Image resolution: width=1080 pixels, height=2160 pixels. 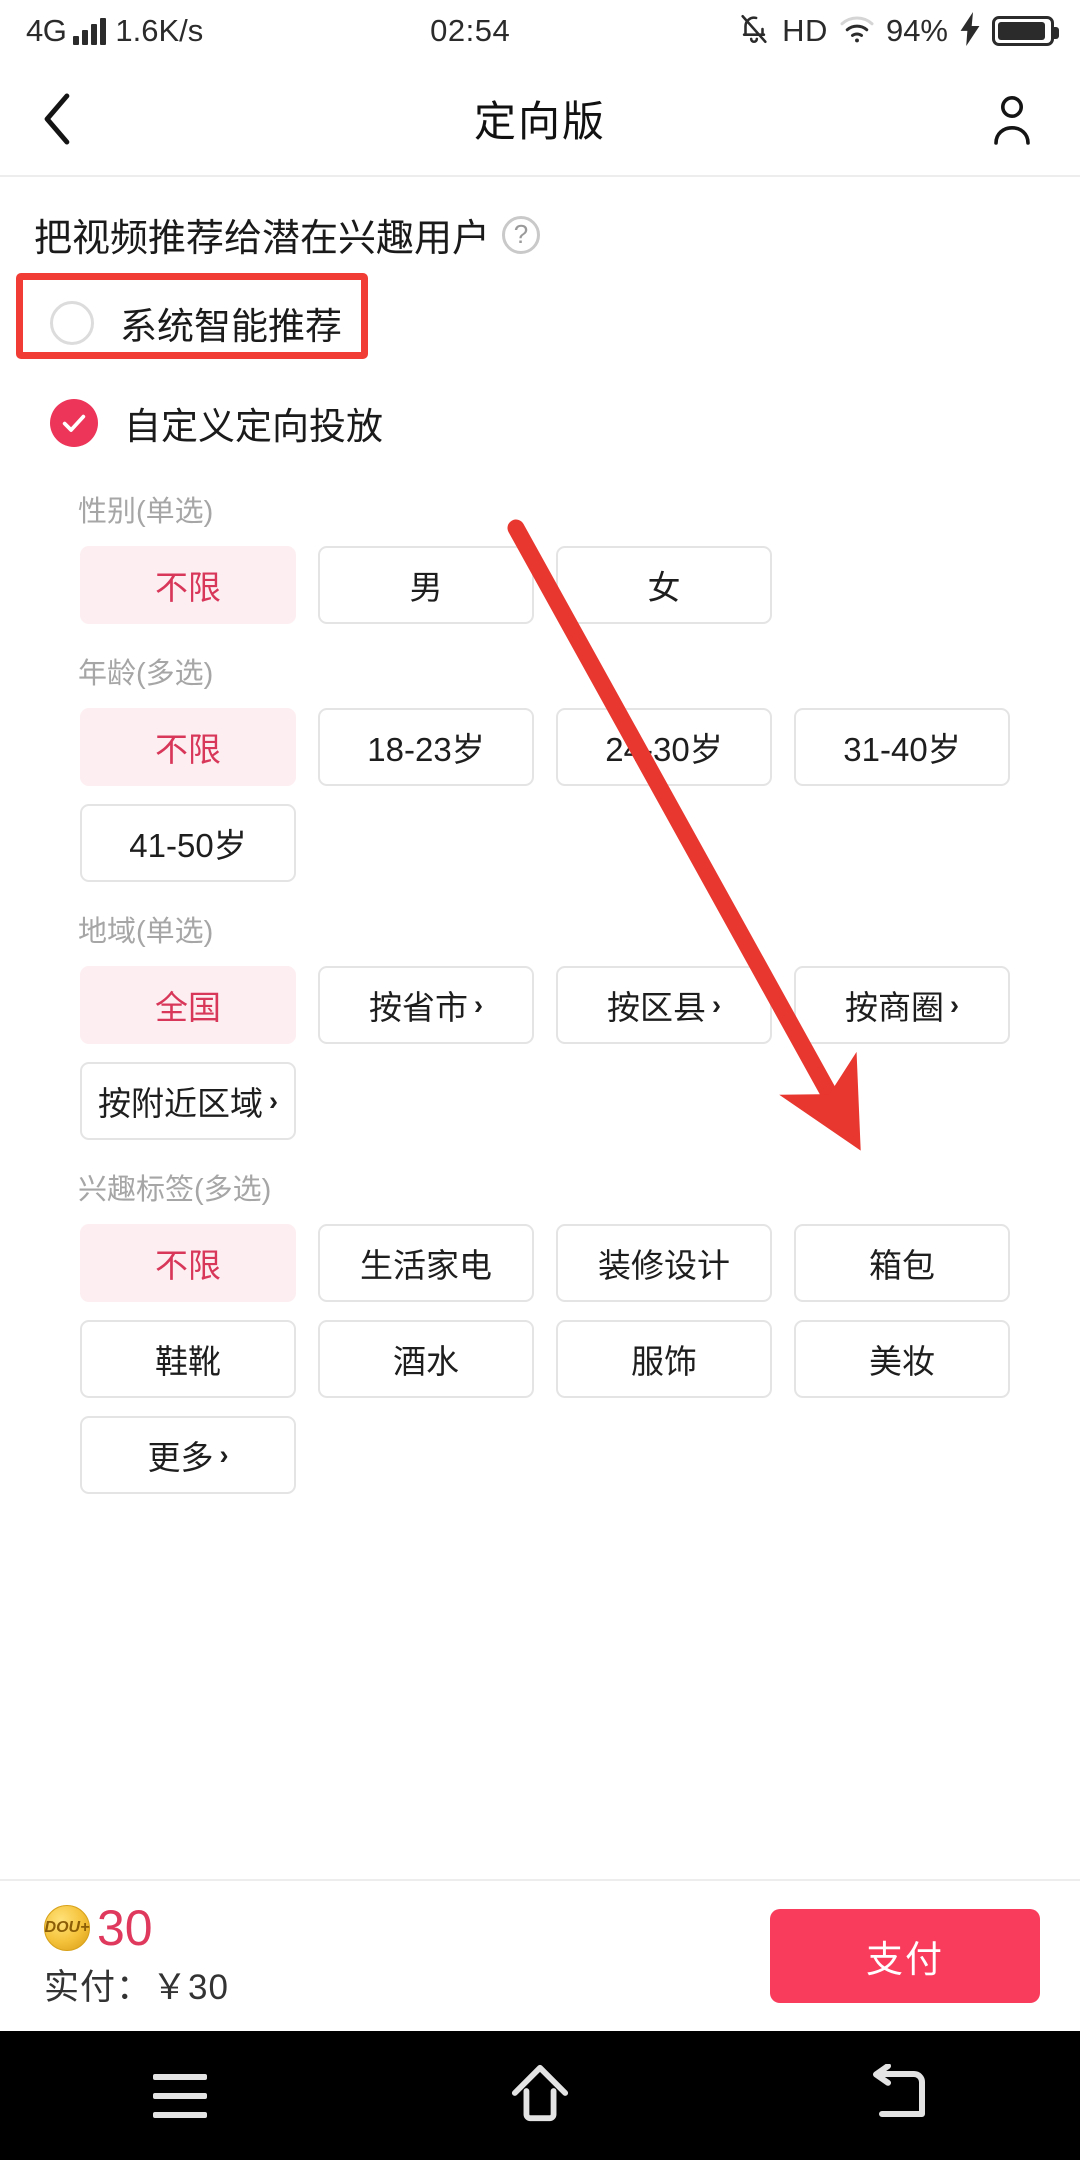 What do you see at coordinates (188, 845) in the screenshot?
I see `option-chip-label: 41-50岁` at bounding box center [188, 845].